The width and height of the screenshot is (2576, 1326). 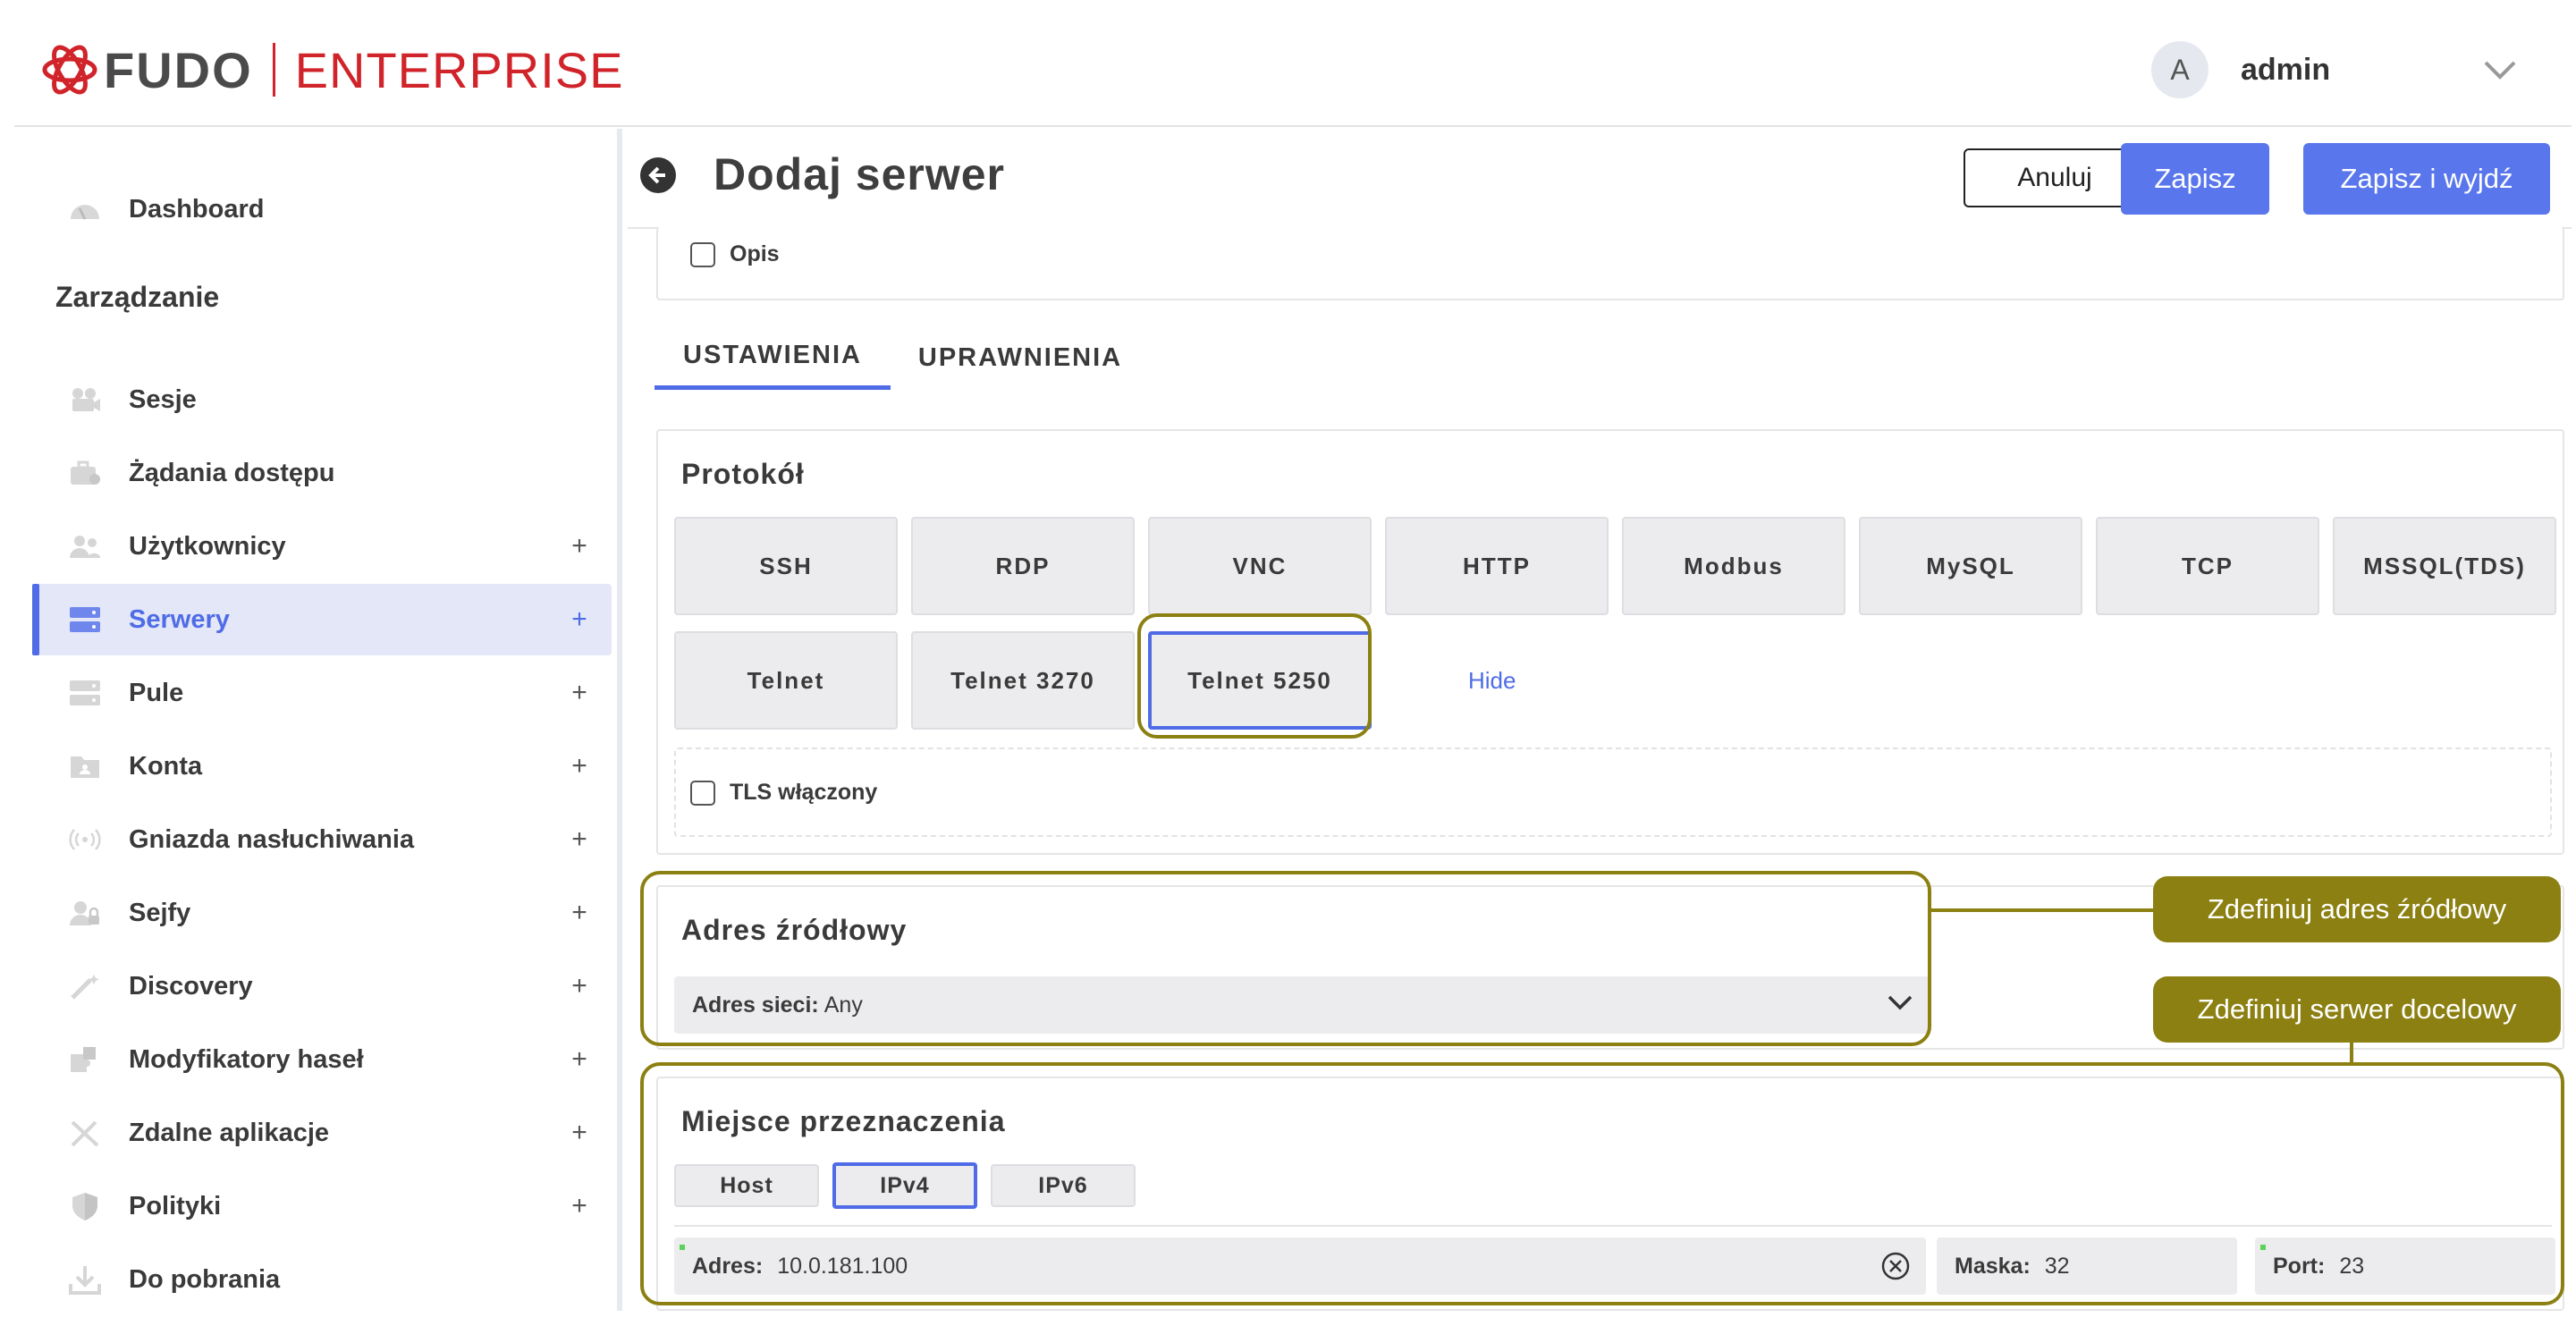 What do you see at coordinates (85, 913) in the screenshot?
I see `safe-user-icon` at bounding box center [85, 913].